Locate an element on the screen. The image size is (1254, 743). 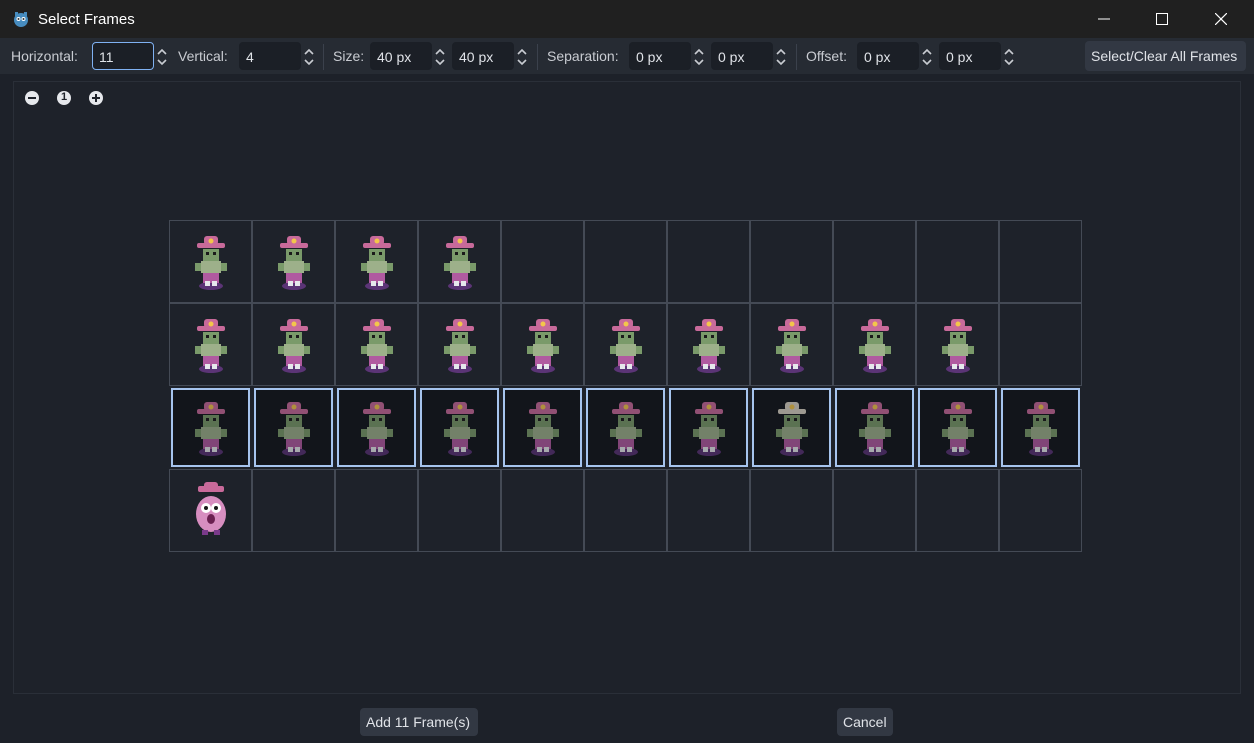
offset-label: Offset: is located at coordinates (826, 56).